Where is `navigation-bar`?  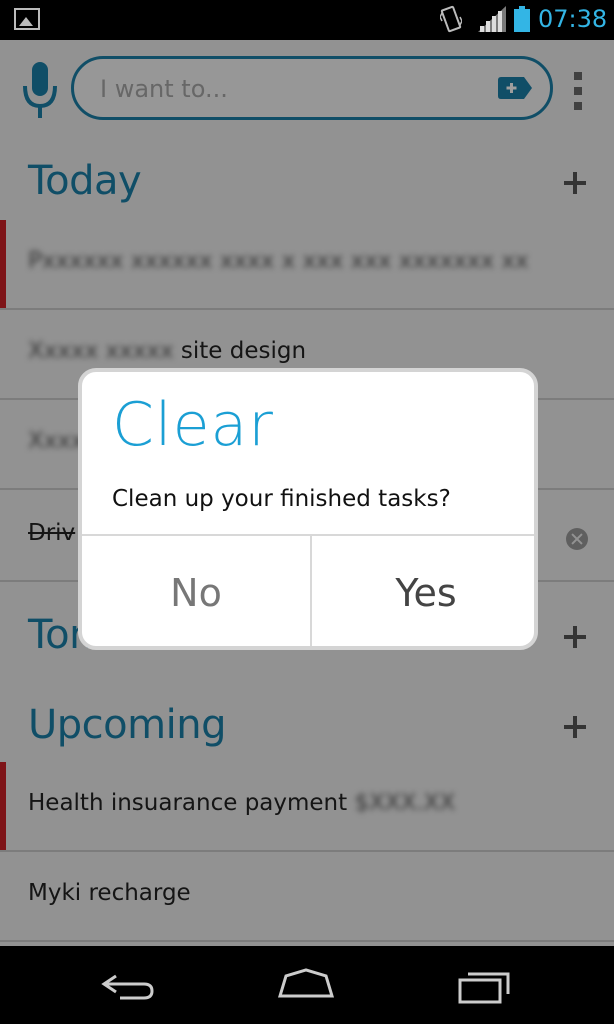 navigation-bar is located at coordinates (307, 985).